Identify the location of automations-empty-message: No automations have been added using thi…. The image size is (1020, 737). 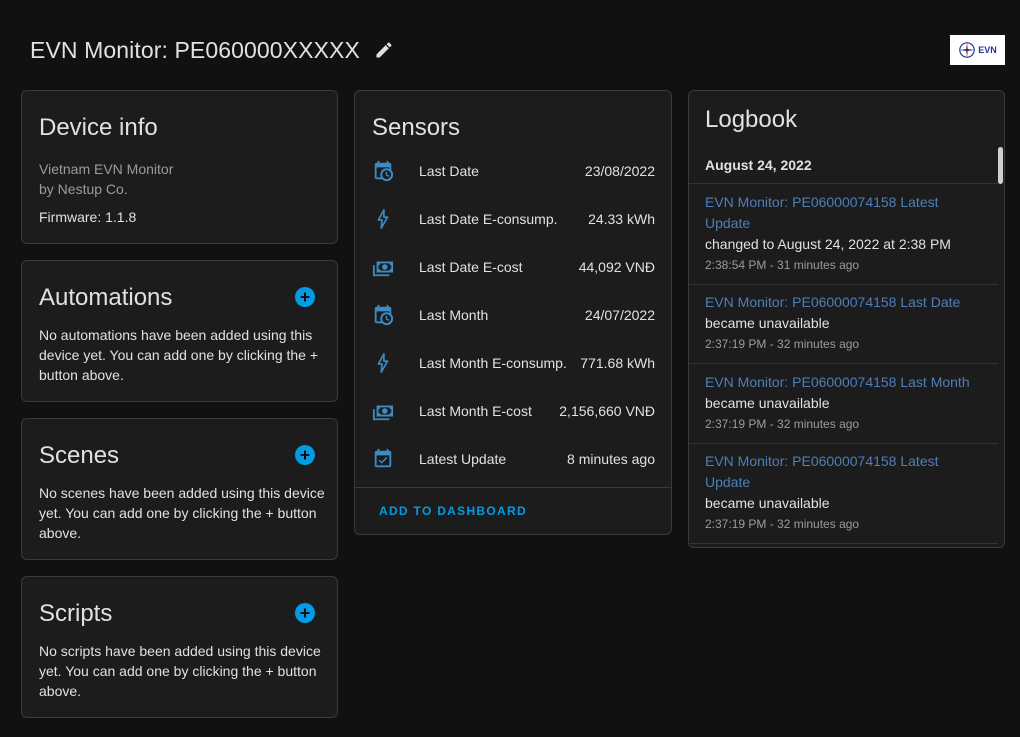
(179, 355).